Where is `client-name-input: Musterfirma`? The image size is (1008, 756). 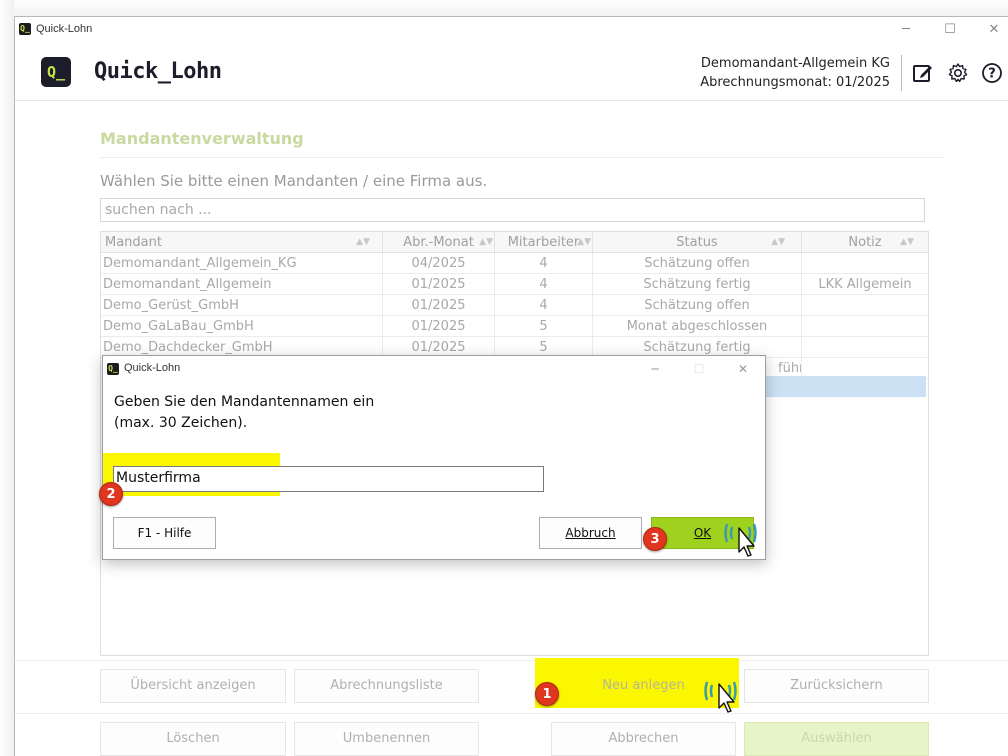 client-name-input: Musterfirma is located at coordinates (328, 479).